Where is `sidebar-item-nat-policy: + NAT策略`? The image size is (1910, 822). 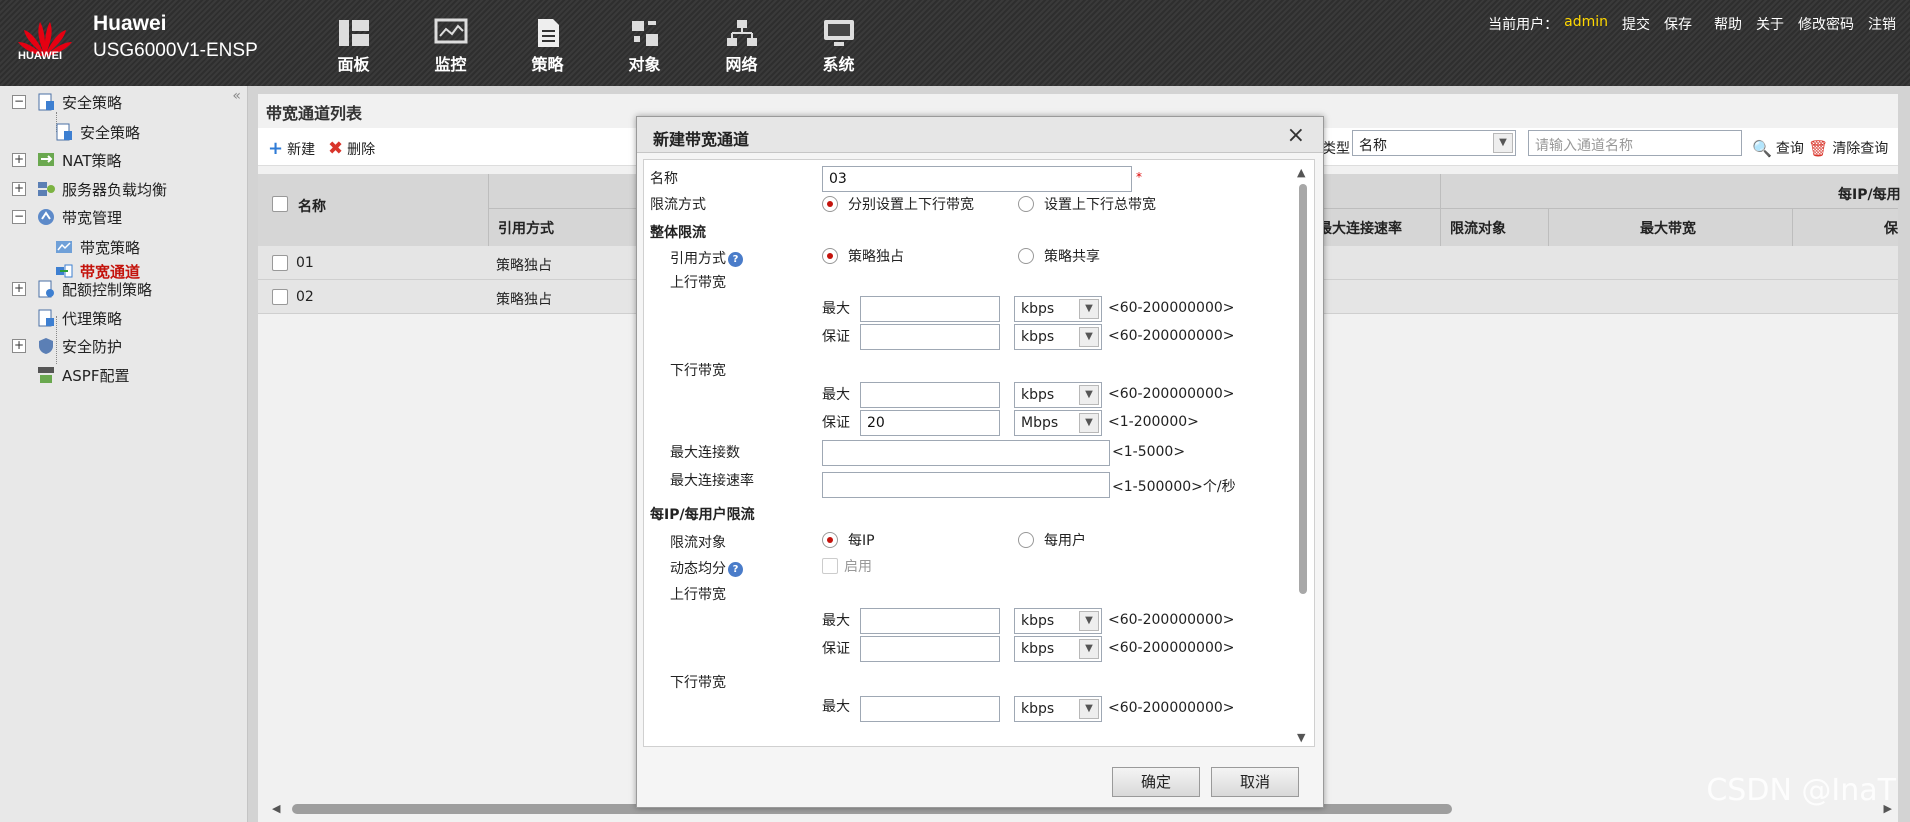 sidebar-item-nat-policy: + NAT策略 is located at coordinates (66, 160).